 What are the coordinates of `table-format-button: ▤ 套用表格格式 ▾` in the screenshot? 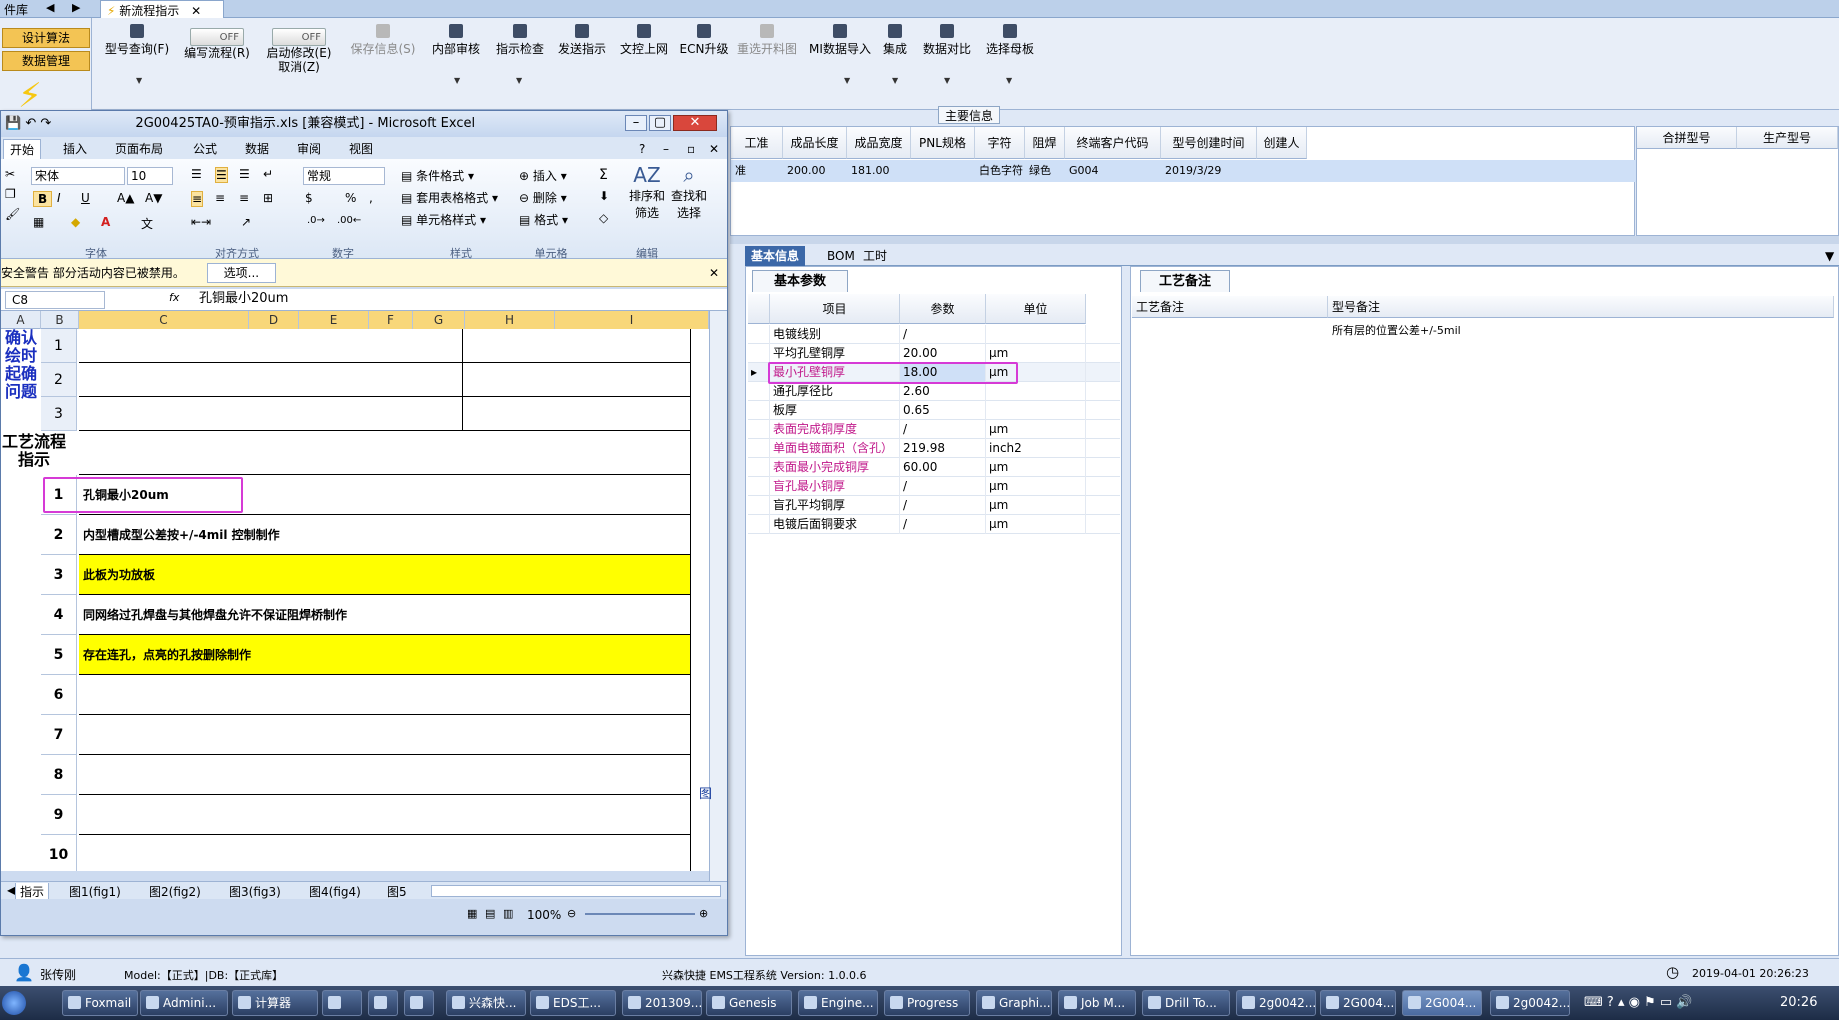 It's located at (449, 197).